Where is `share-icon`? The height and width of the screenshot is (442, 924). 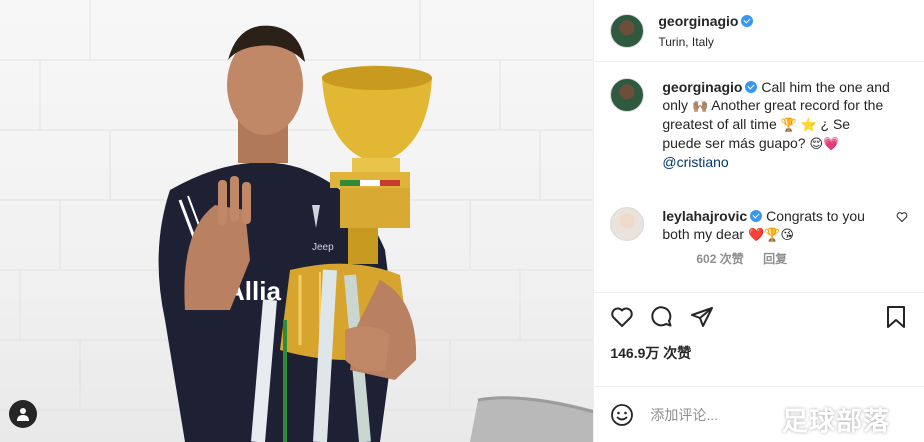
share-icon is located at coordinates (702, 317).